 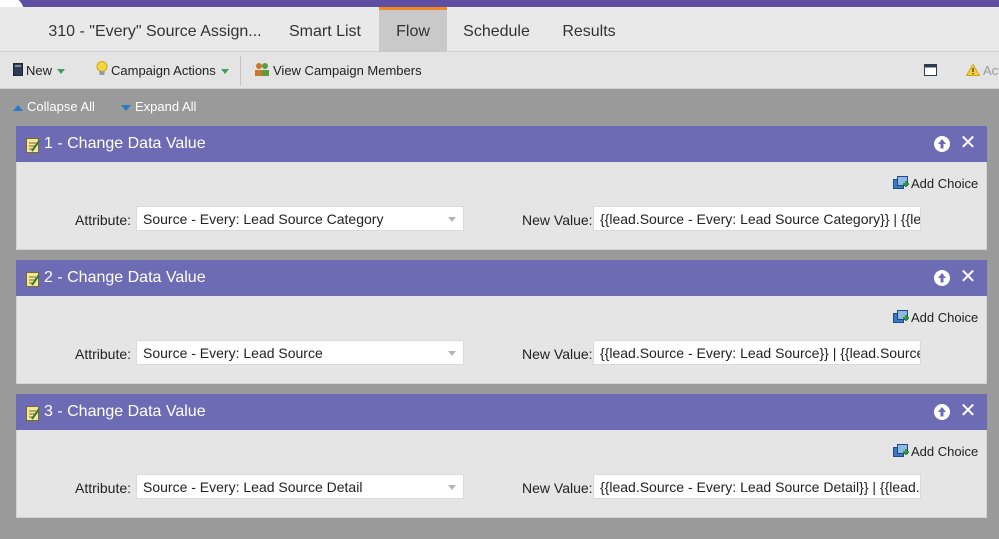 I want to click on attribute-select: Source - Every: Lead Source Detail, so click(x=300, y=486).